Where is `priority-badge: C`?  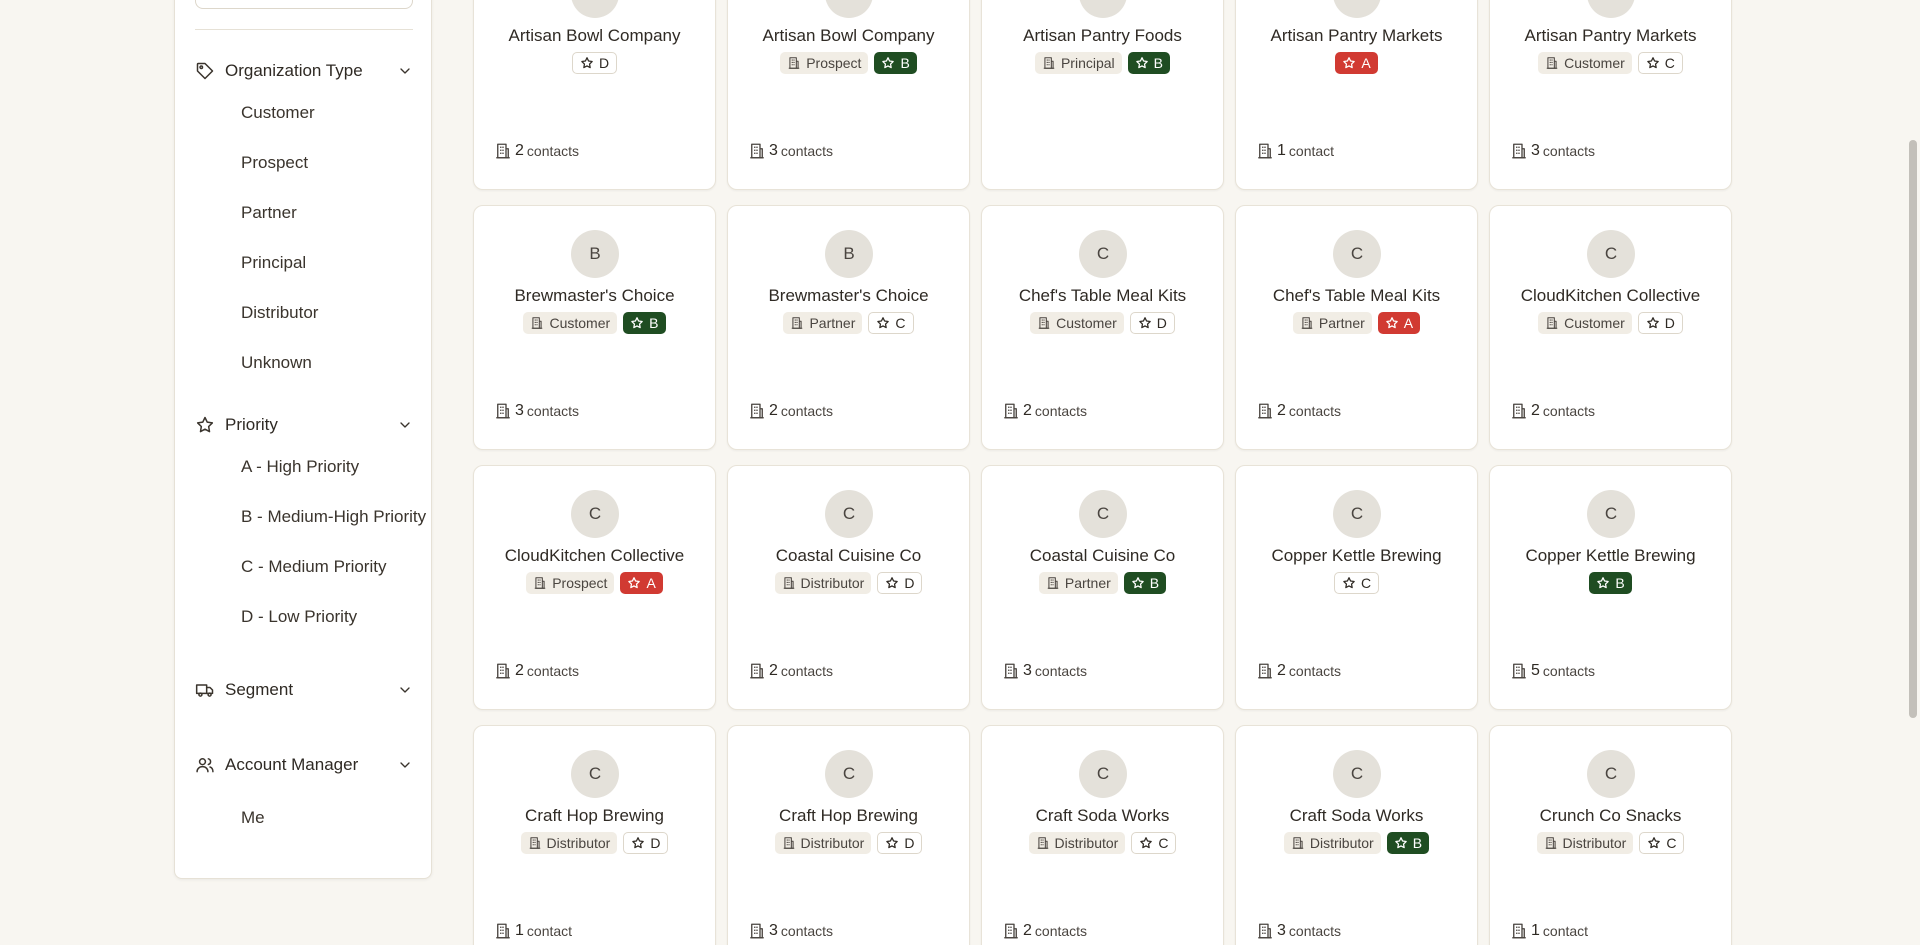 priority-badge: C is located at coordinates (1662, 843).